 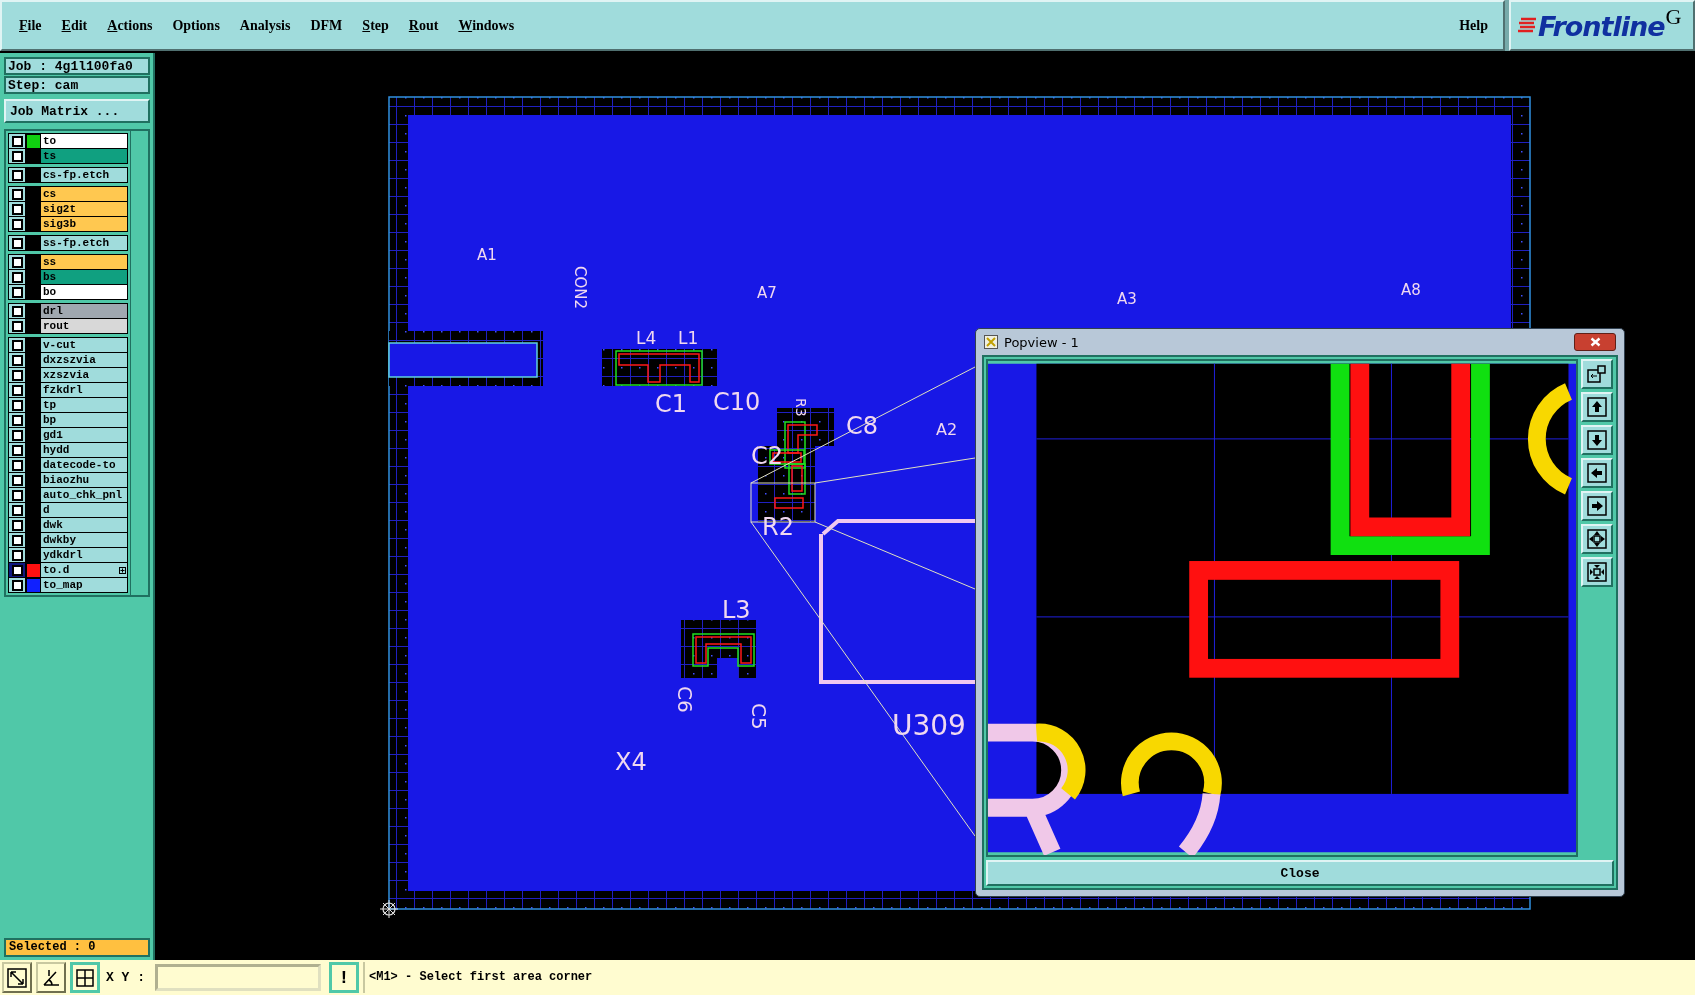 What do you see at coordinates (84, 555) in the screenshot?
I see `layer-name: ydkdrl` at bounding box center [84, 555].